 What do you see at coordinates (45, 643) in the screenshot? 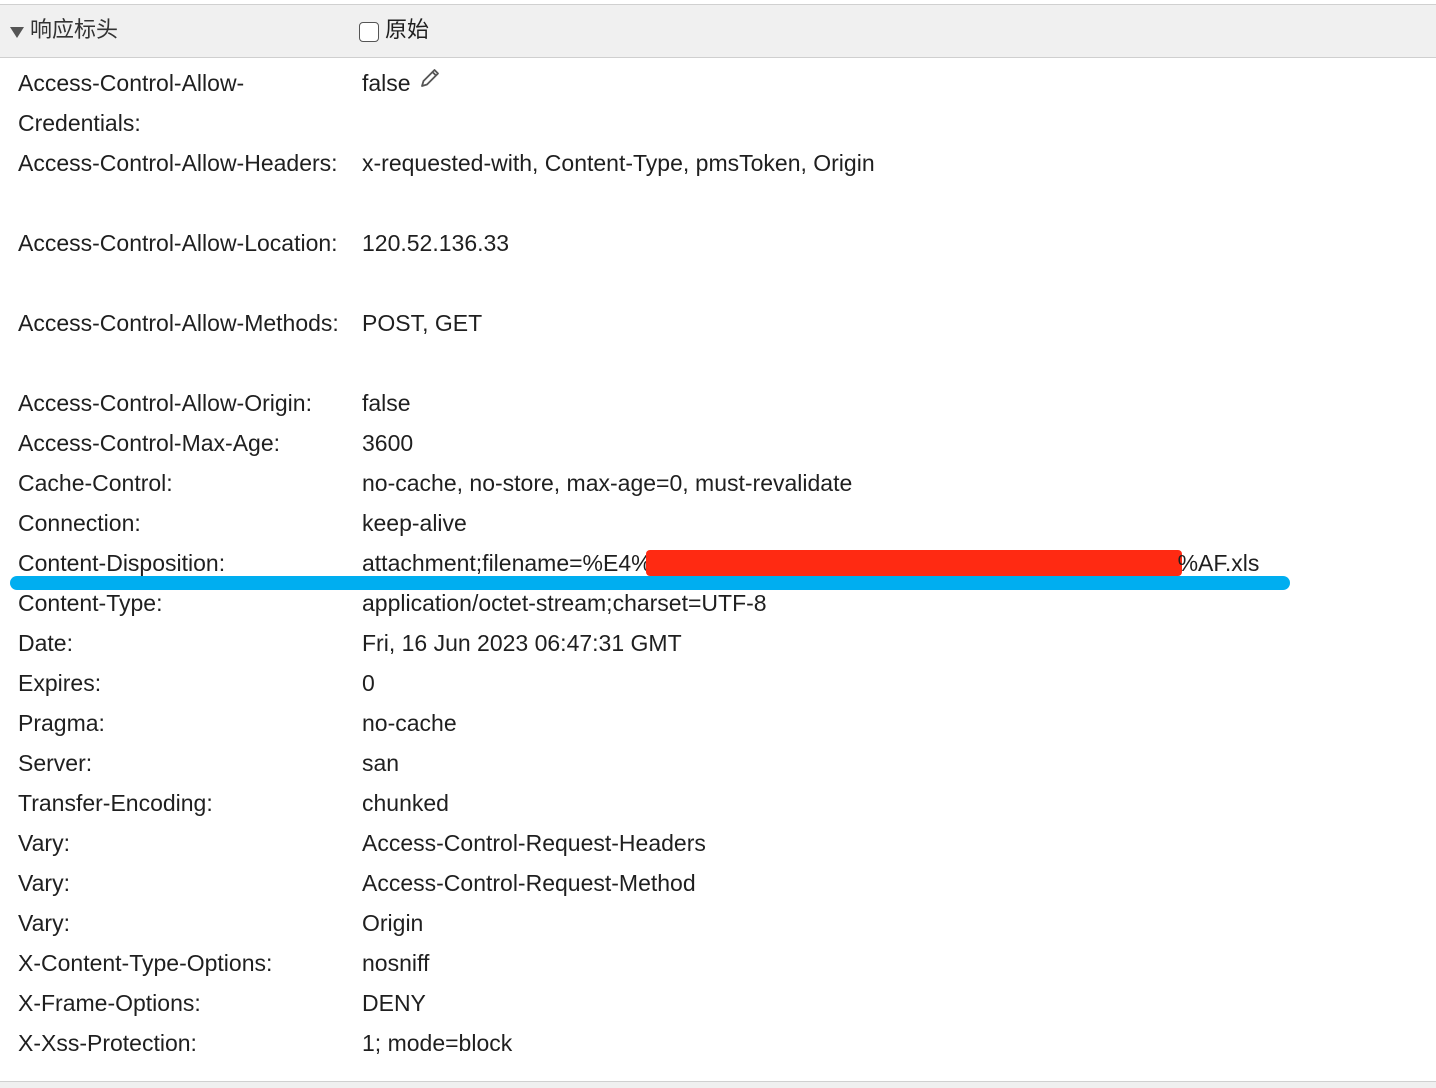
I see `header-name: Date:` at bounding box center [45, 643].